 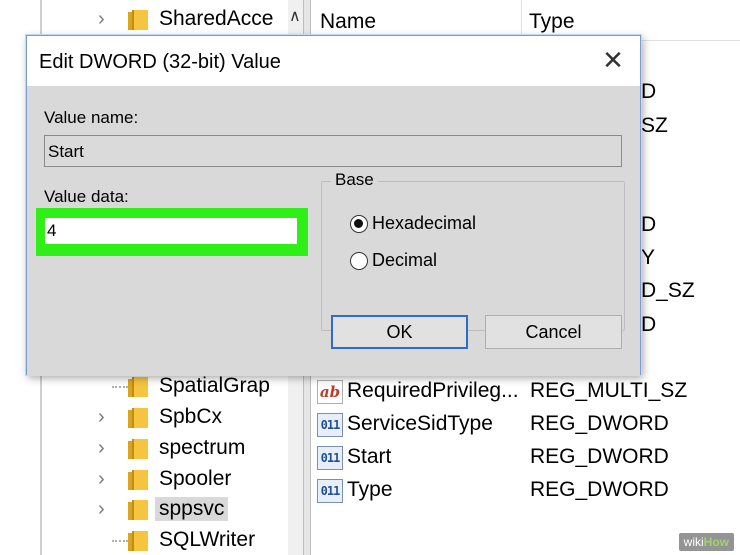 I want to click on tree-item-sqlwriter: SQLWriter, so click(x=150, y=540).